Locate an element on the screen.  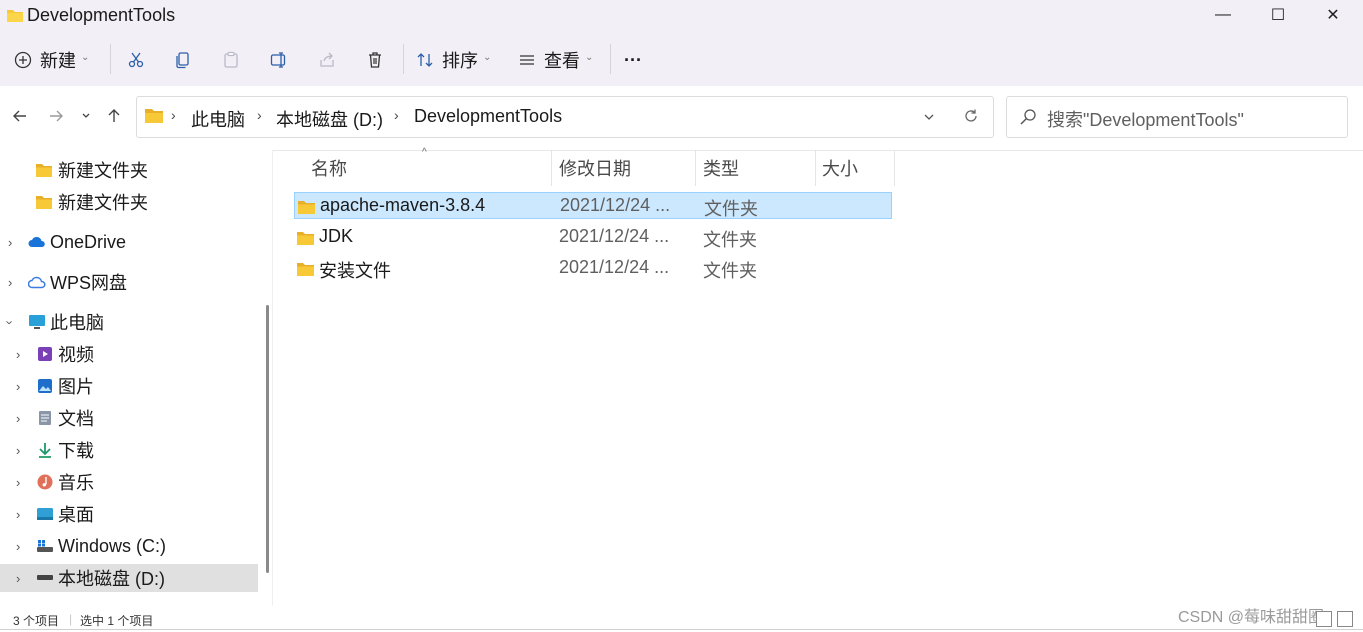
breadcrumb-chevron-icon: › is located at coordinates (173, 115).